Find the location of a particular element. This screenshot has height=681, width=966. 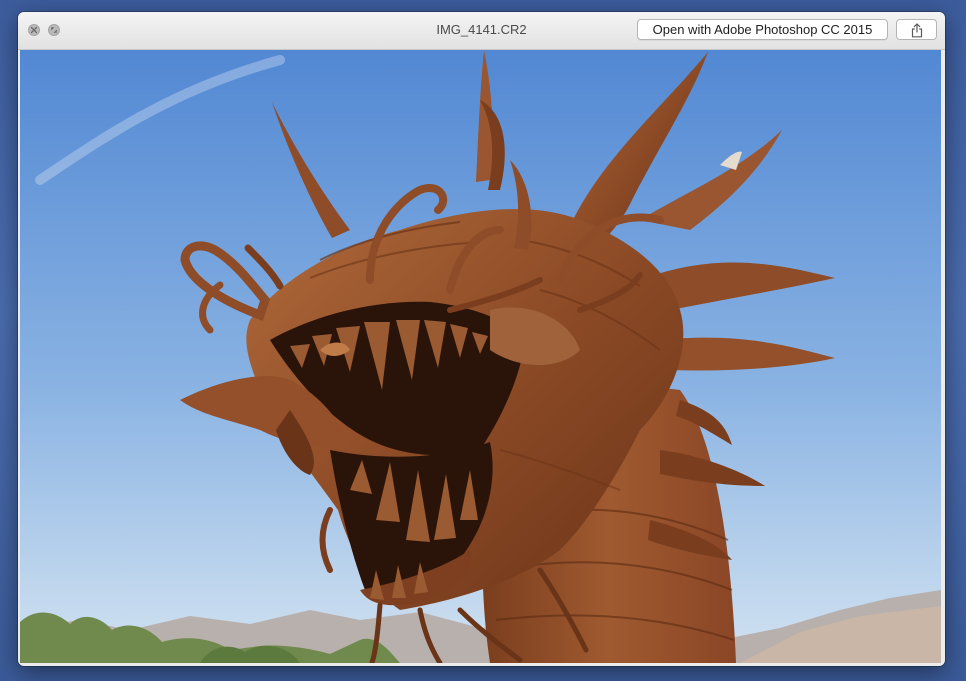

share-button is located at coordinates (916, 29).